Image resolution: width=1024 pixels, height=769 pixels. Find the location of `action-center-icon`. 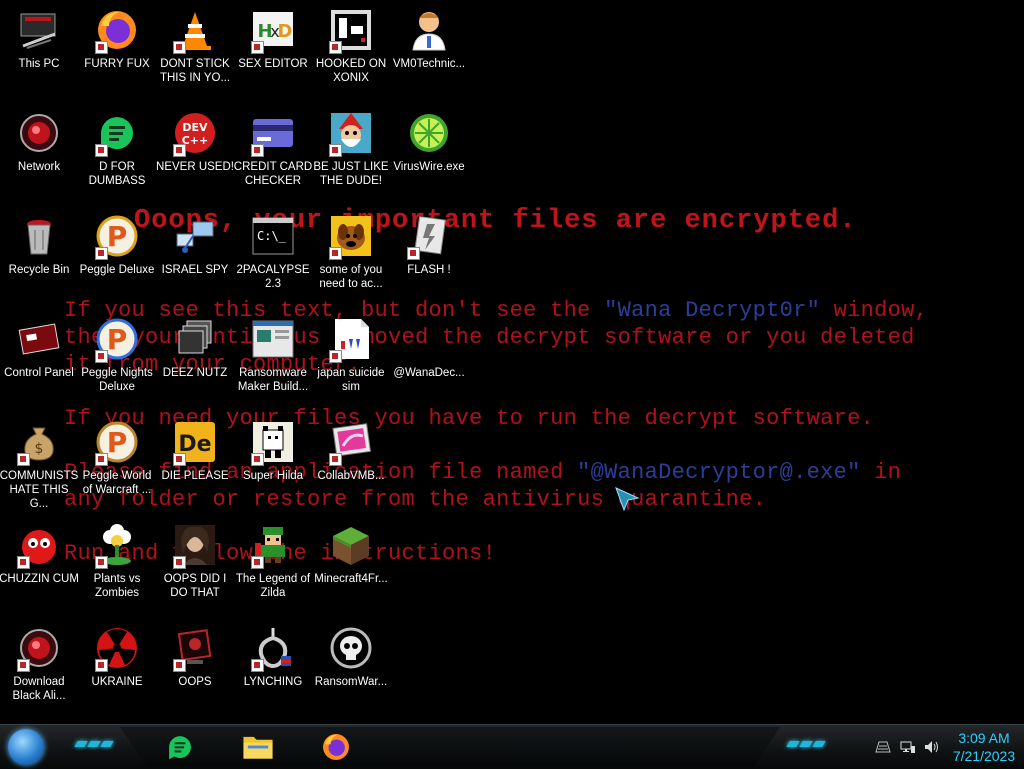

action-center-icon is located at coordinates (883, 747).